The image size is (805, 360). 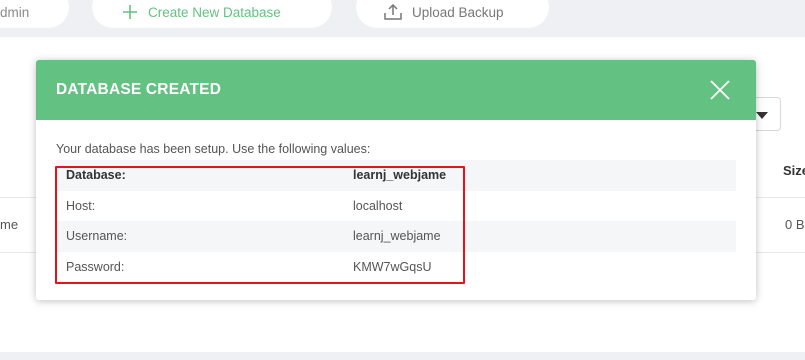 What do you see at coordinates (396, 90) in the screenshot?
I see `modal-header: DATABASE CREATED` at bounding box center [396, 90].